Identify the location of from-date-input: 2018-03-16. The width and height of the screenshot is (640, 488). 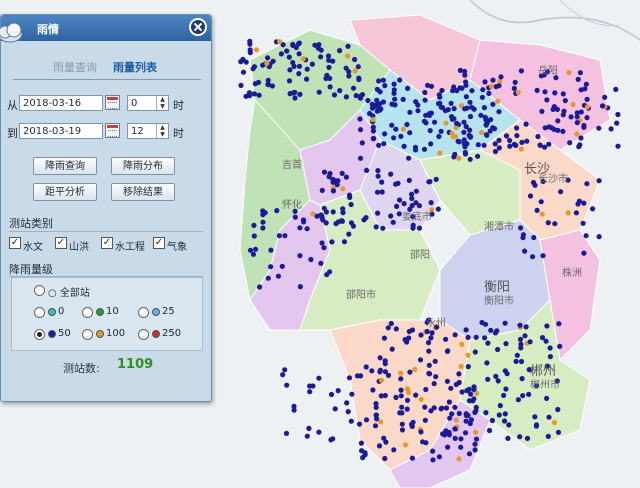
(61, 103).